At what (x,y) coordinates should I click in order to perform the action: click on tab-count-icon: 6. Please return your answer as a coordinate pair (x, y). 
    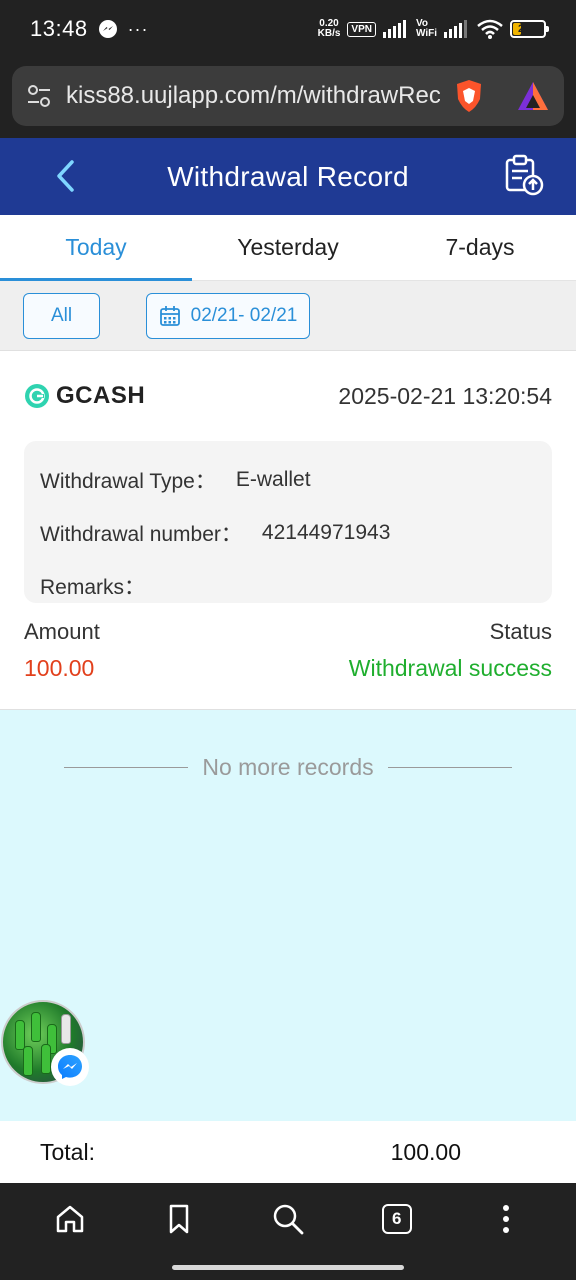
    Looking at the image, I should click on (396, 1219).